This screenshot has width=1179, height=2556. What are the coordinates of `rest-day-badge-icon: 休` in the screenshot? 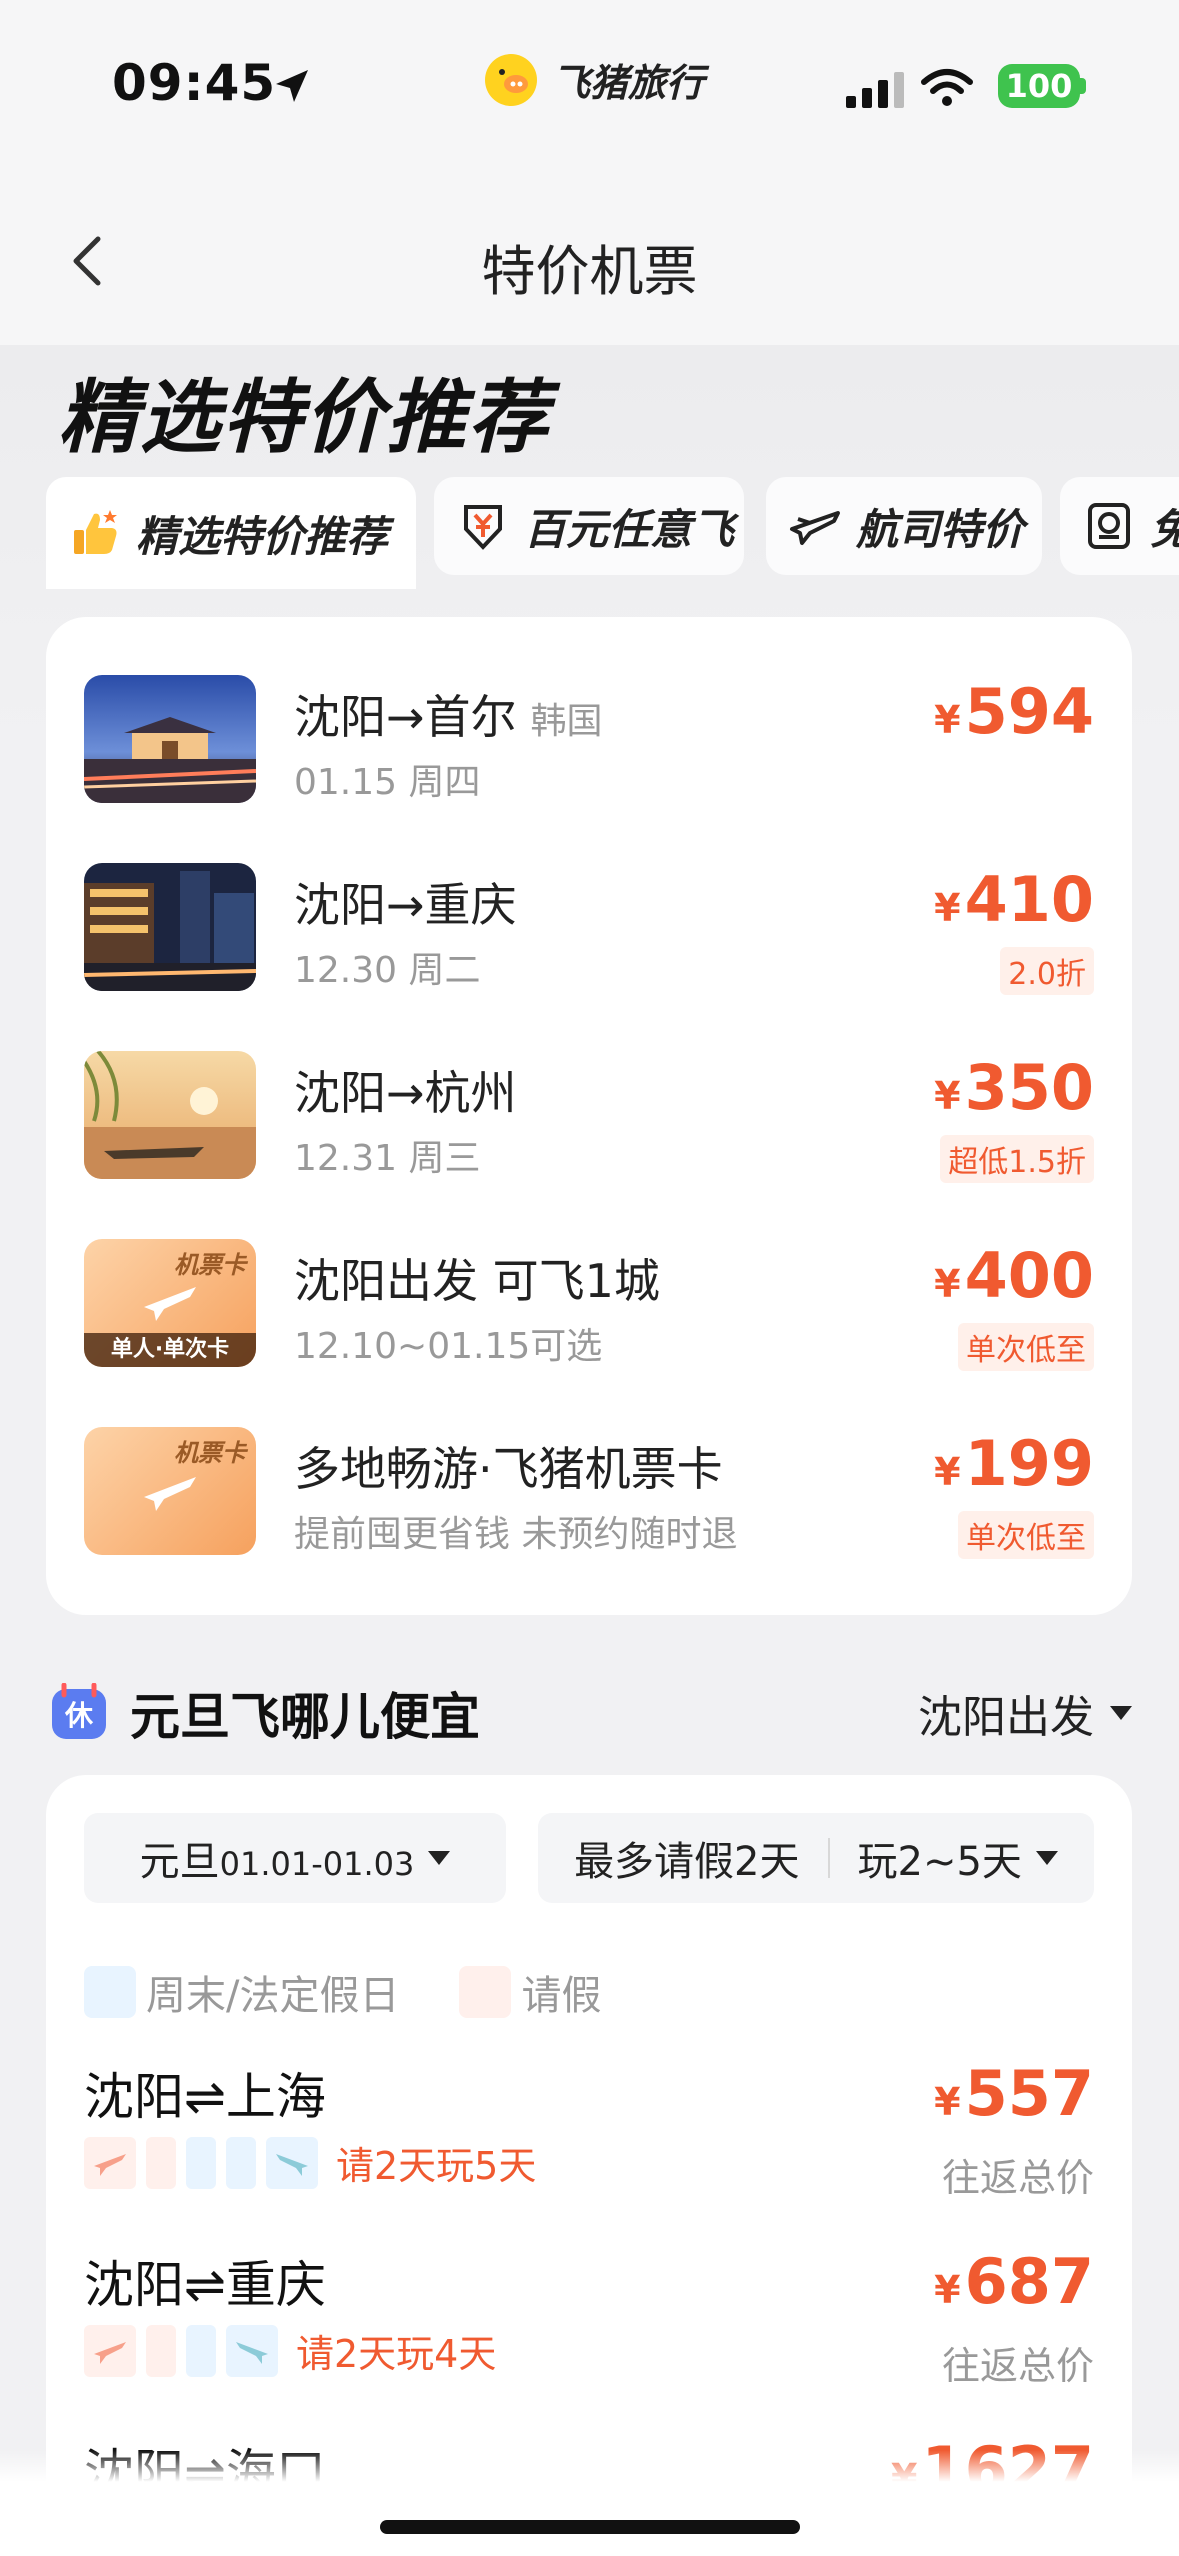 It's located at (79, 1711).